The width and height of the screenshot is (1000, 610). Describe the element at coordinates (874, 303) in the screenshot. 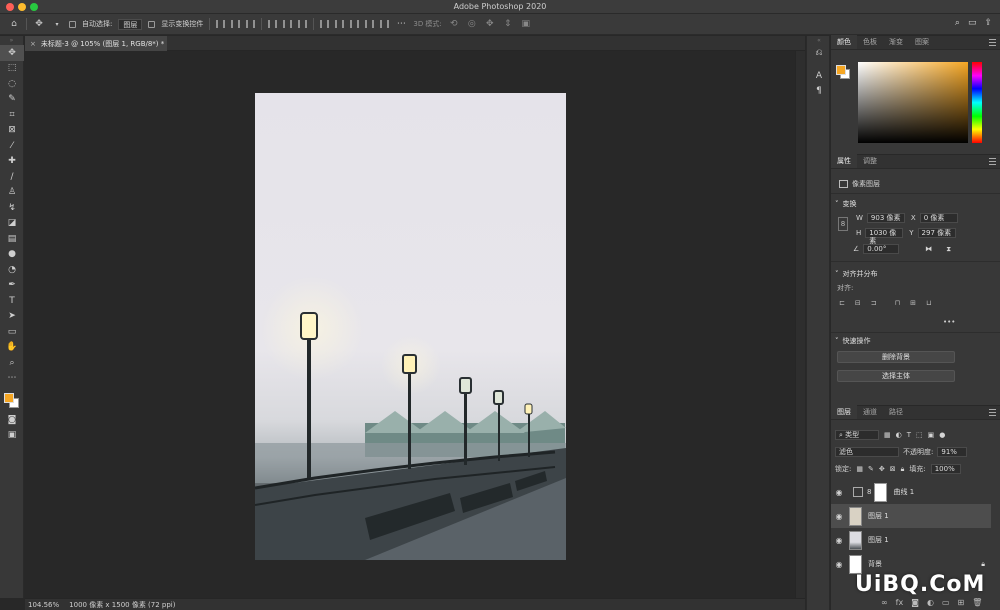

I see `align-right-icon: ⊐` at that location.